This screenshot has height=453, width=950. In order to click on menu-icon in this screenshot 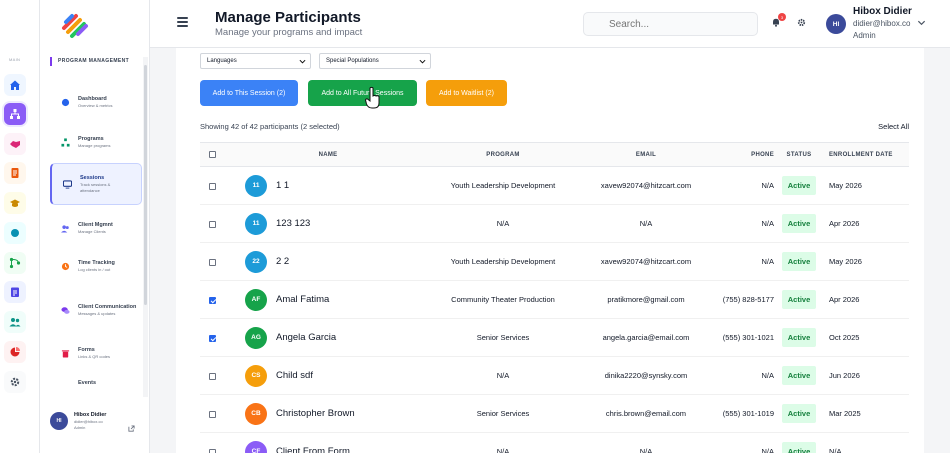, I will do `click(182, 22)`.